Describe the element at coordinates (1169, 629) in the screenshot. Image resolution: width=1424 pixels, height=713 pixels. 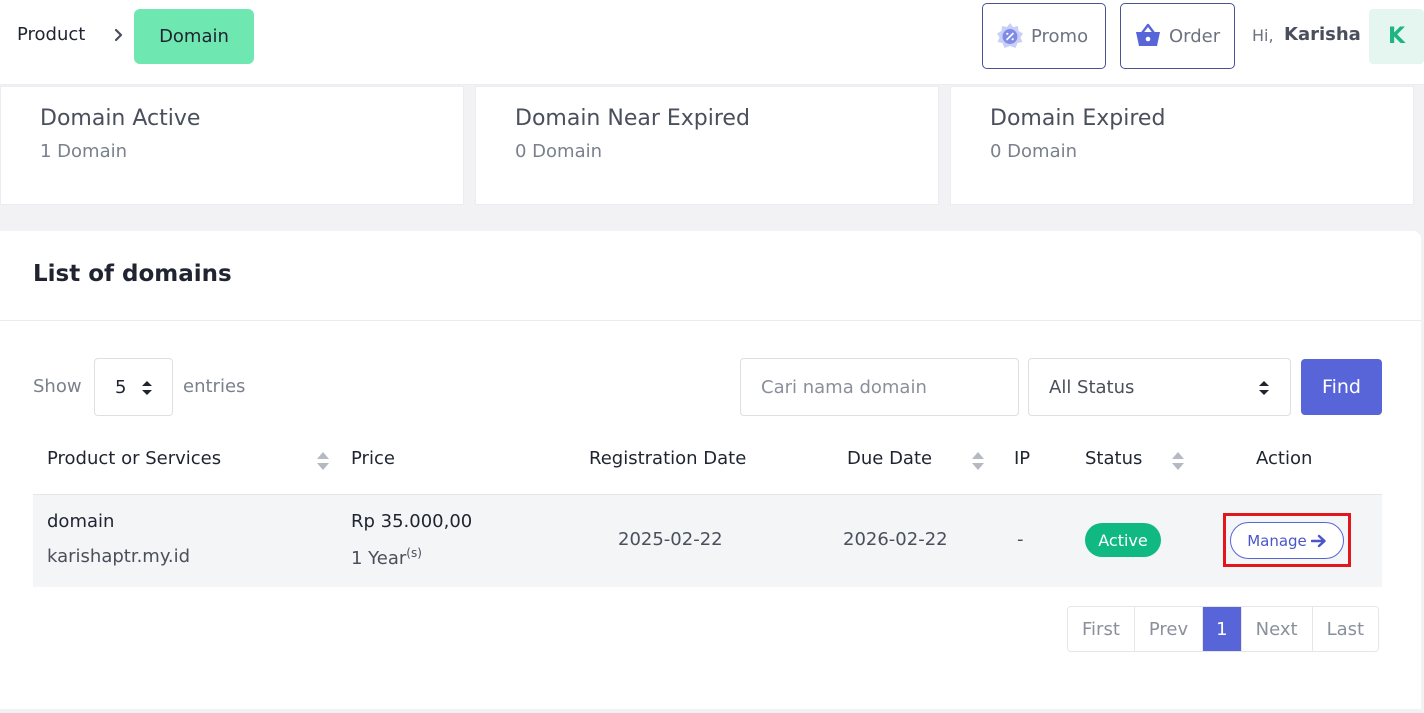
I see `pagination-prev: Prev` at that location.